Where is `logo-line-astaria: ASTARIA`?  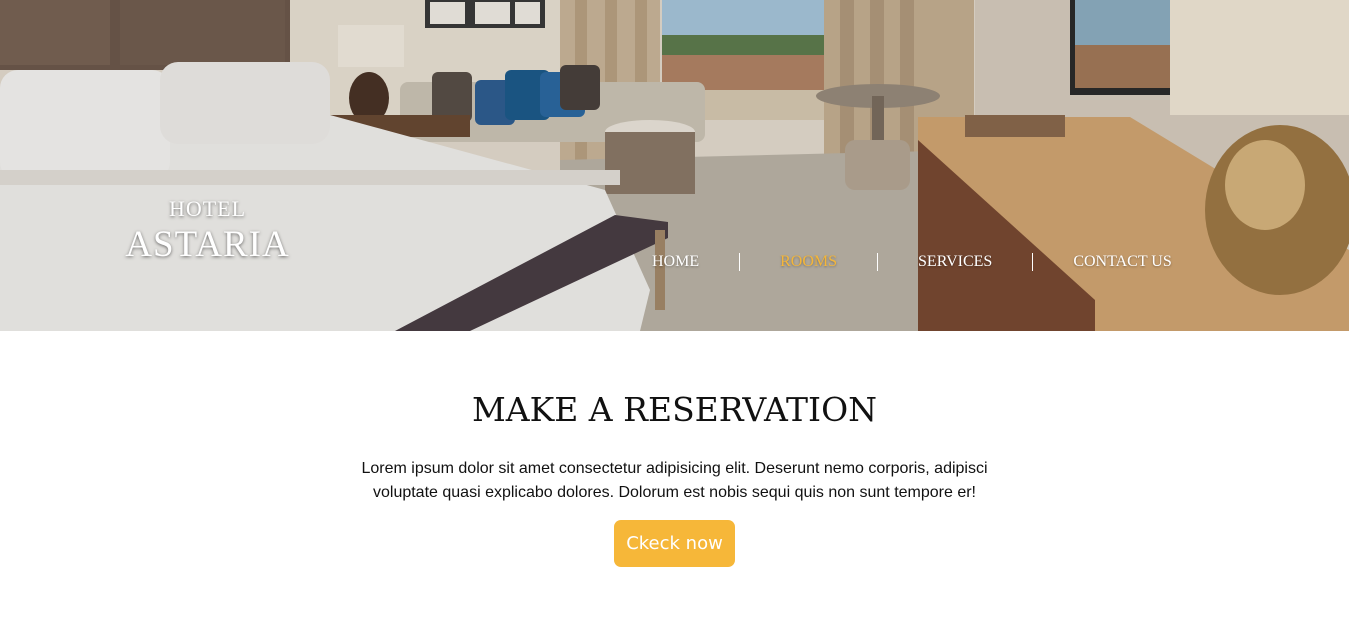
logo-line-astaria: ASTARIA is located at coordinates (207, 244).